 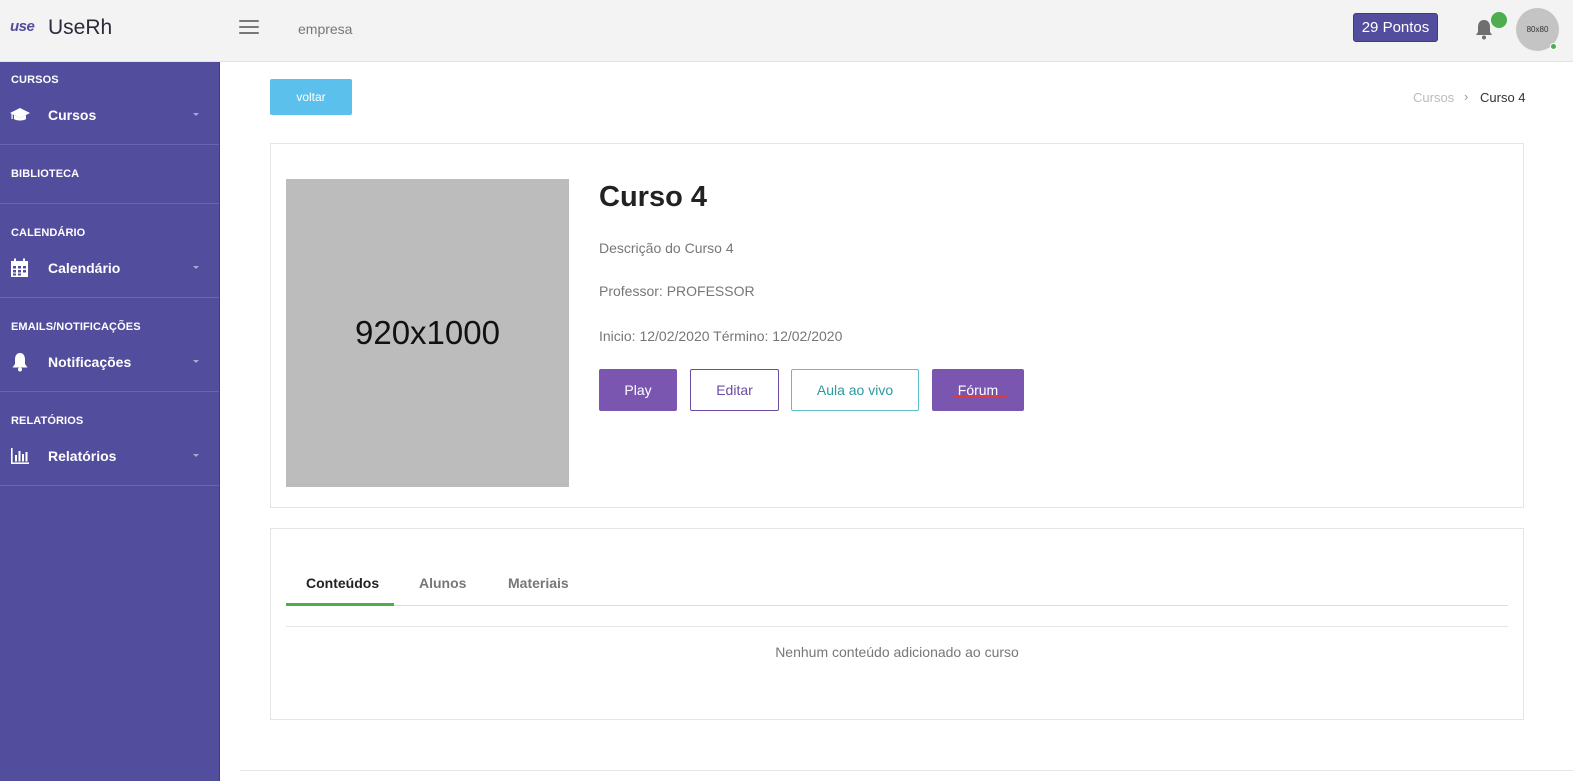 What do you see at coordinates (325, 29) in the screenshot?
I see `company-name: empresa` at bounding box center [325, 29].